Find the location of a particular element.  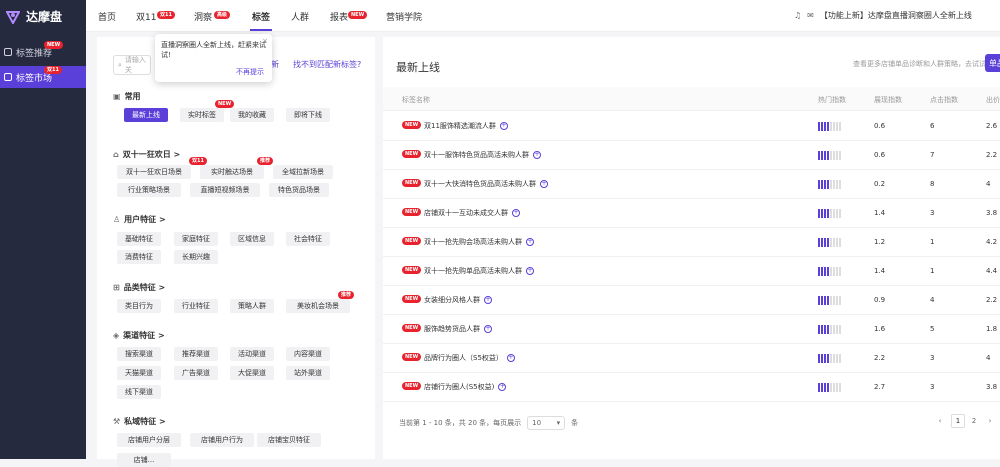

section-channel: ◈ 渠道特征 > is located at coordinates (139, 335).